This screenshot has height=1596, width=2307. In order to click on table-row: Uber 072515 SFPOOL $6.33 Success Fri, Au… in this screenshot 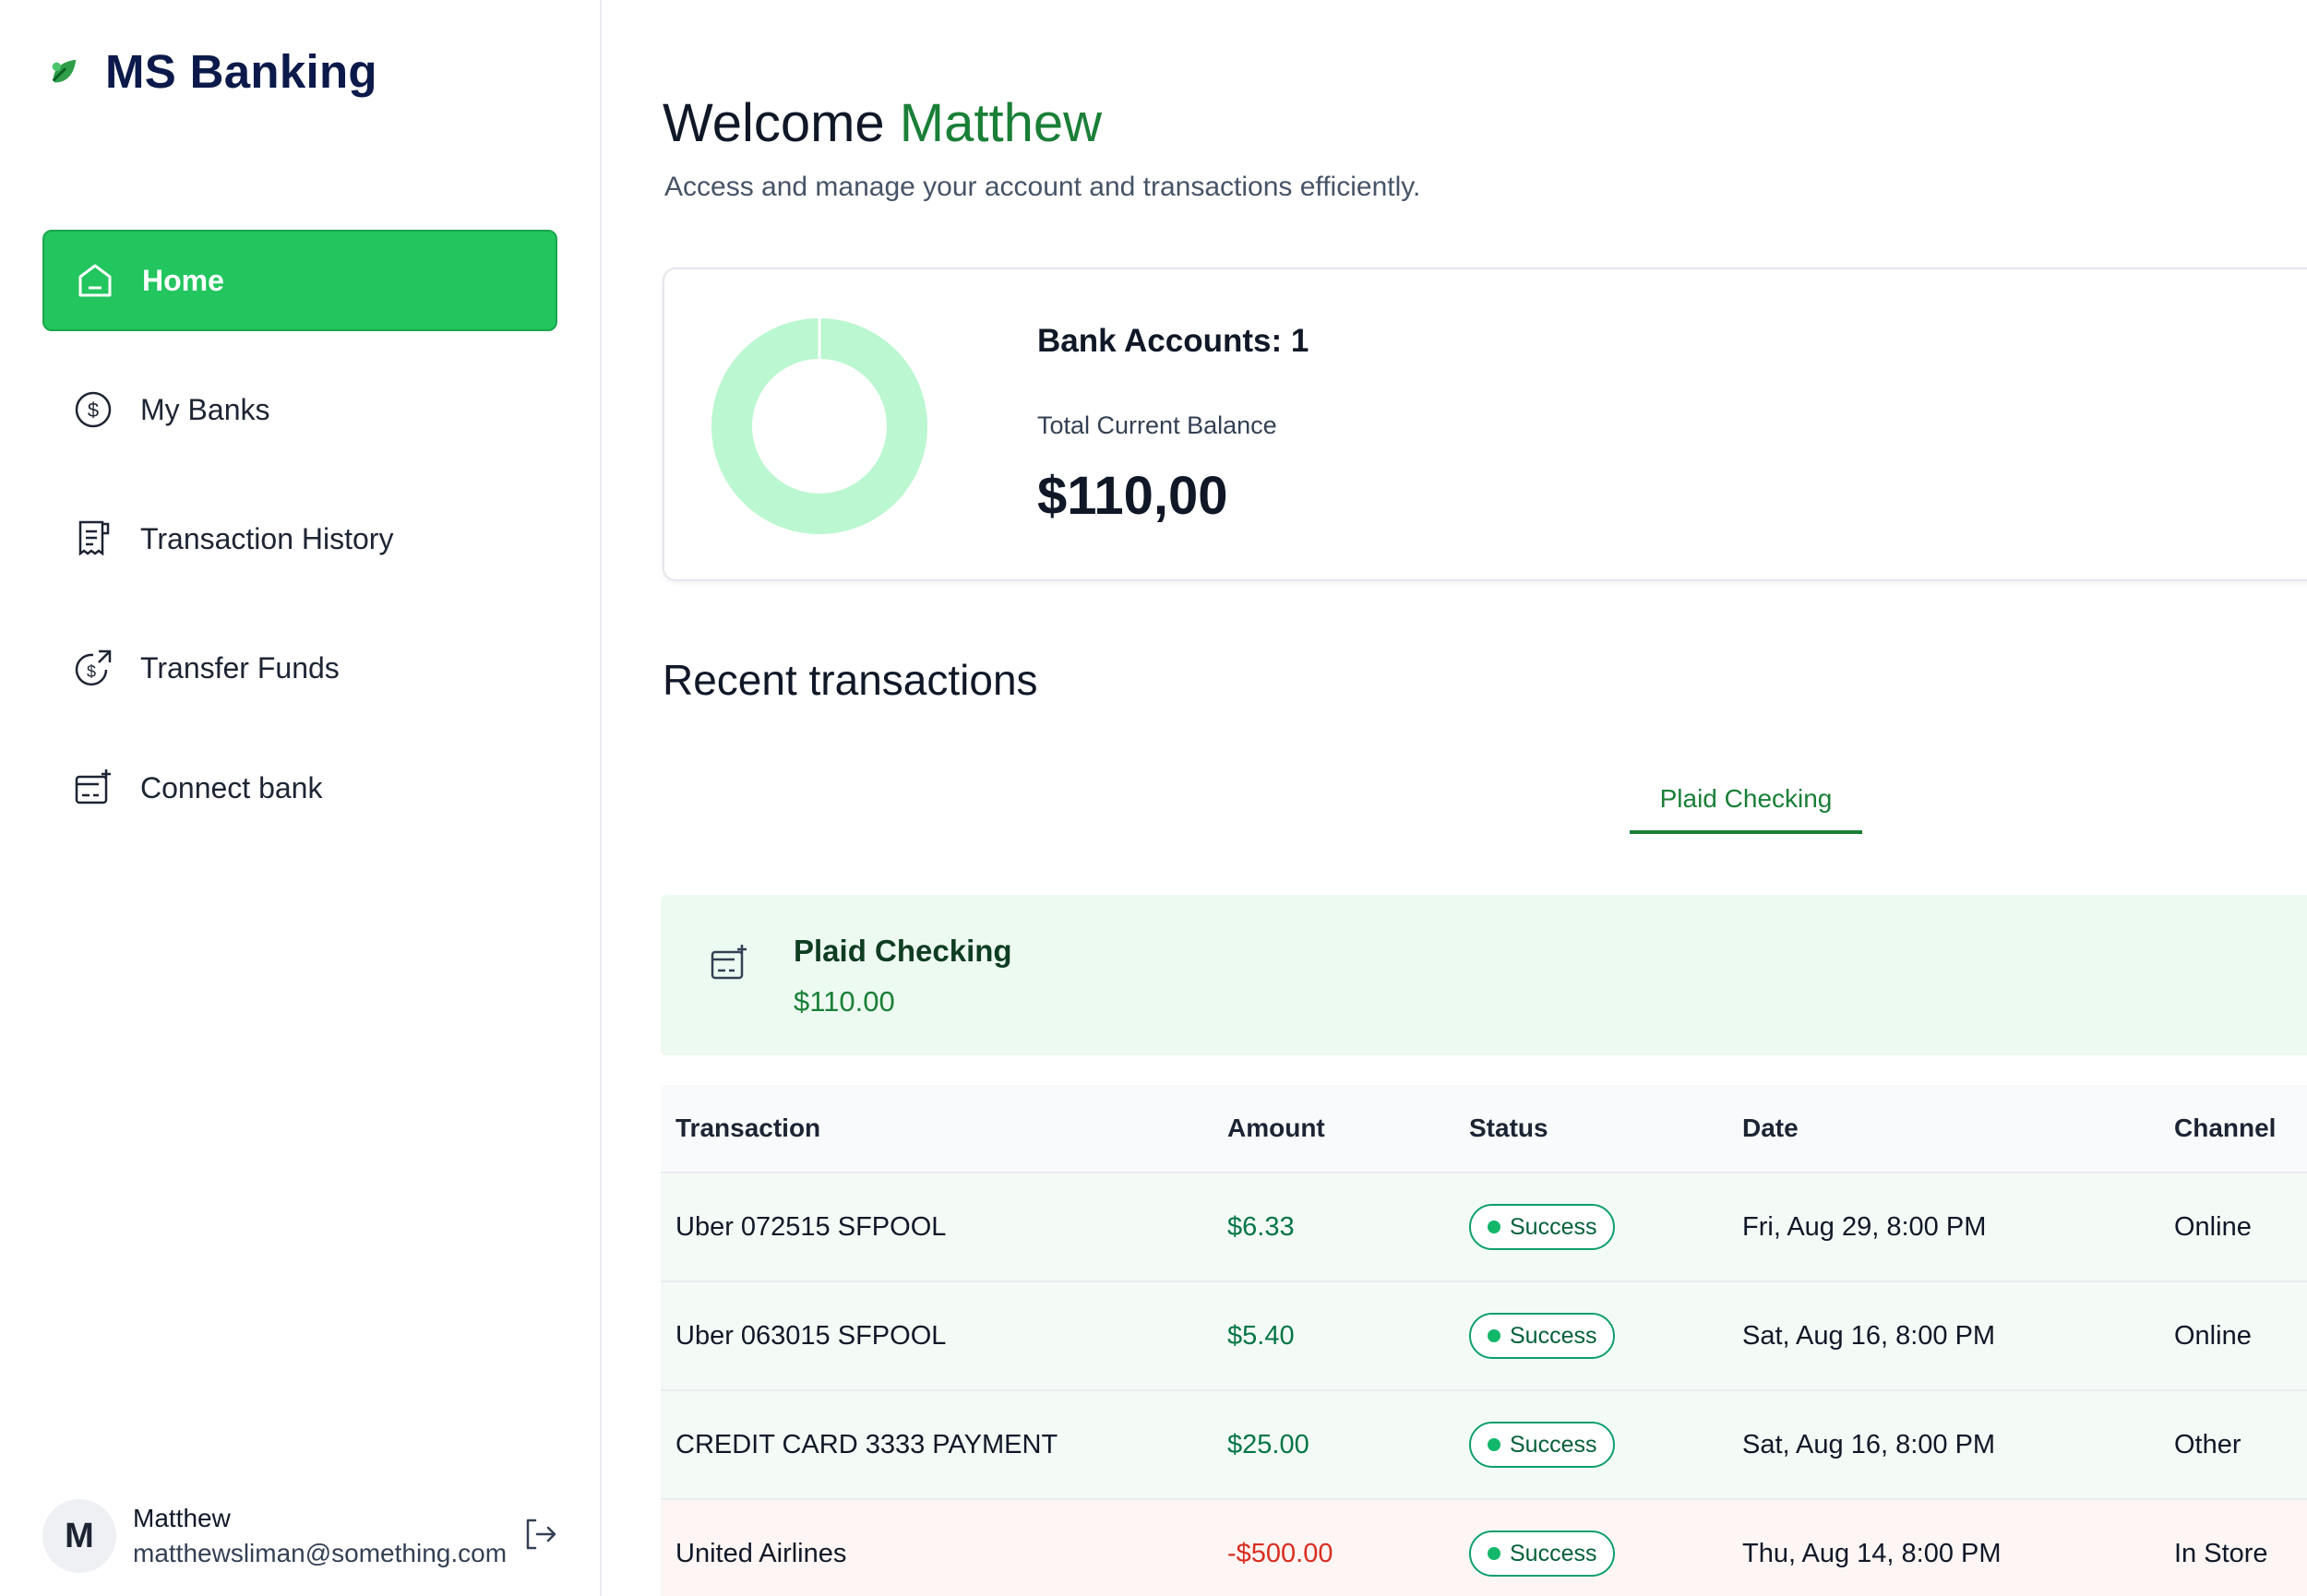, I will do `click(1484, 1227)`.